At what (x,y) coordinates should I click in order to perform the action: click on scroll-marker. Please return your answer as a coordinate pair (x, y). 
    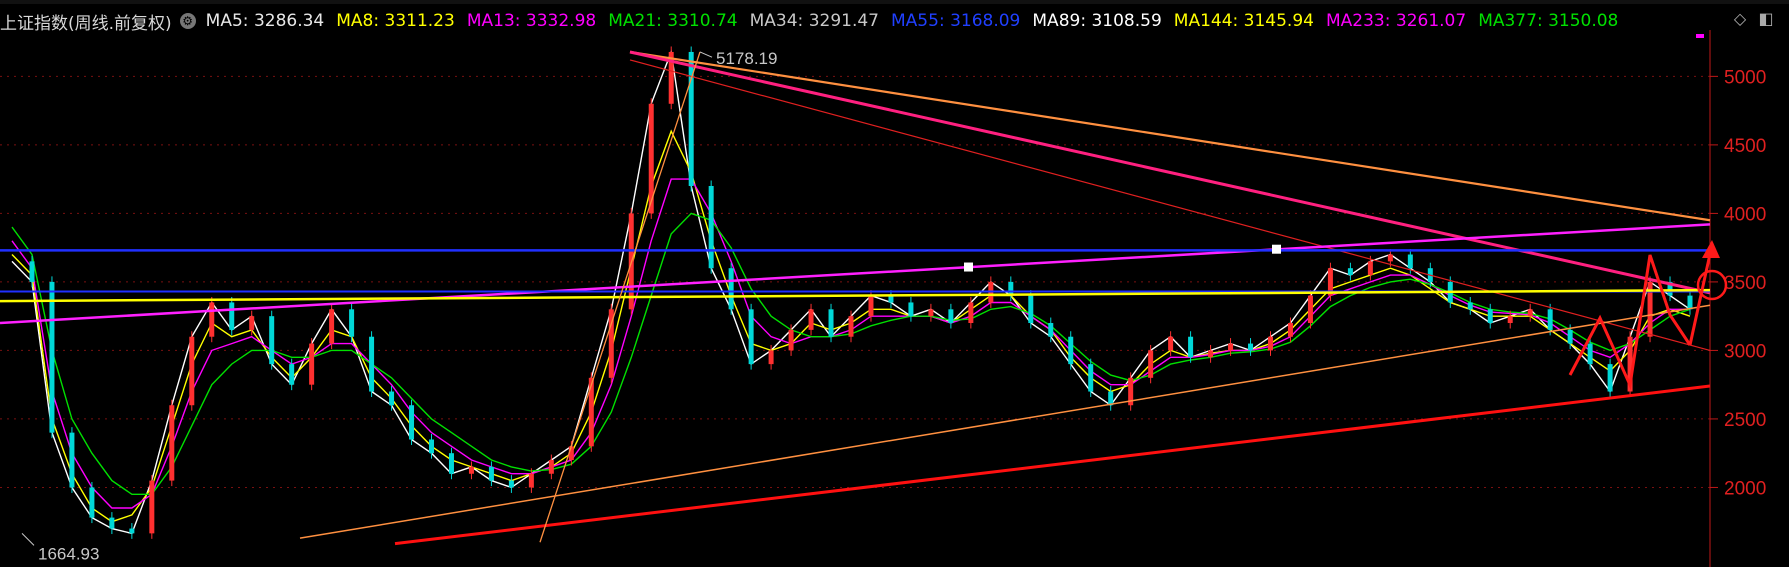
    Looking at the image, I should click on (1700, 36).